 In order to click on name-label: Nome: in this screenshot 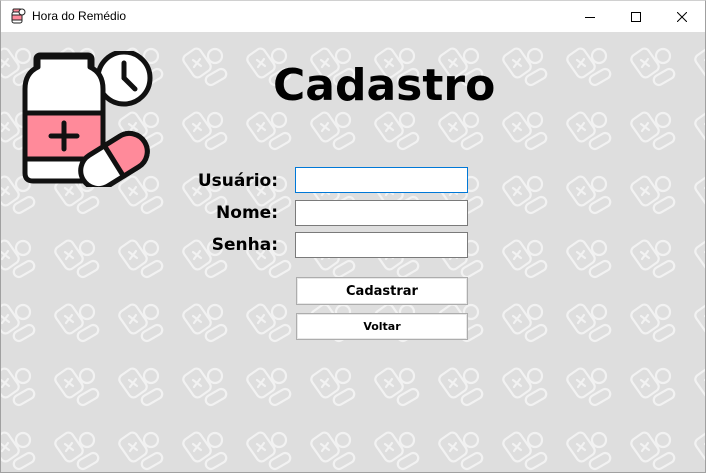, I will do `click(247, 213)`.